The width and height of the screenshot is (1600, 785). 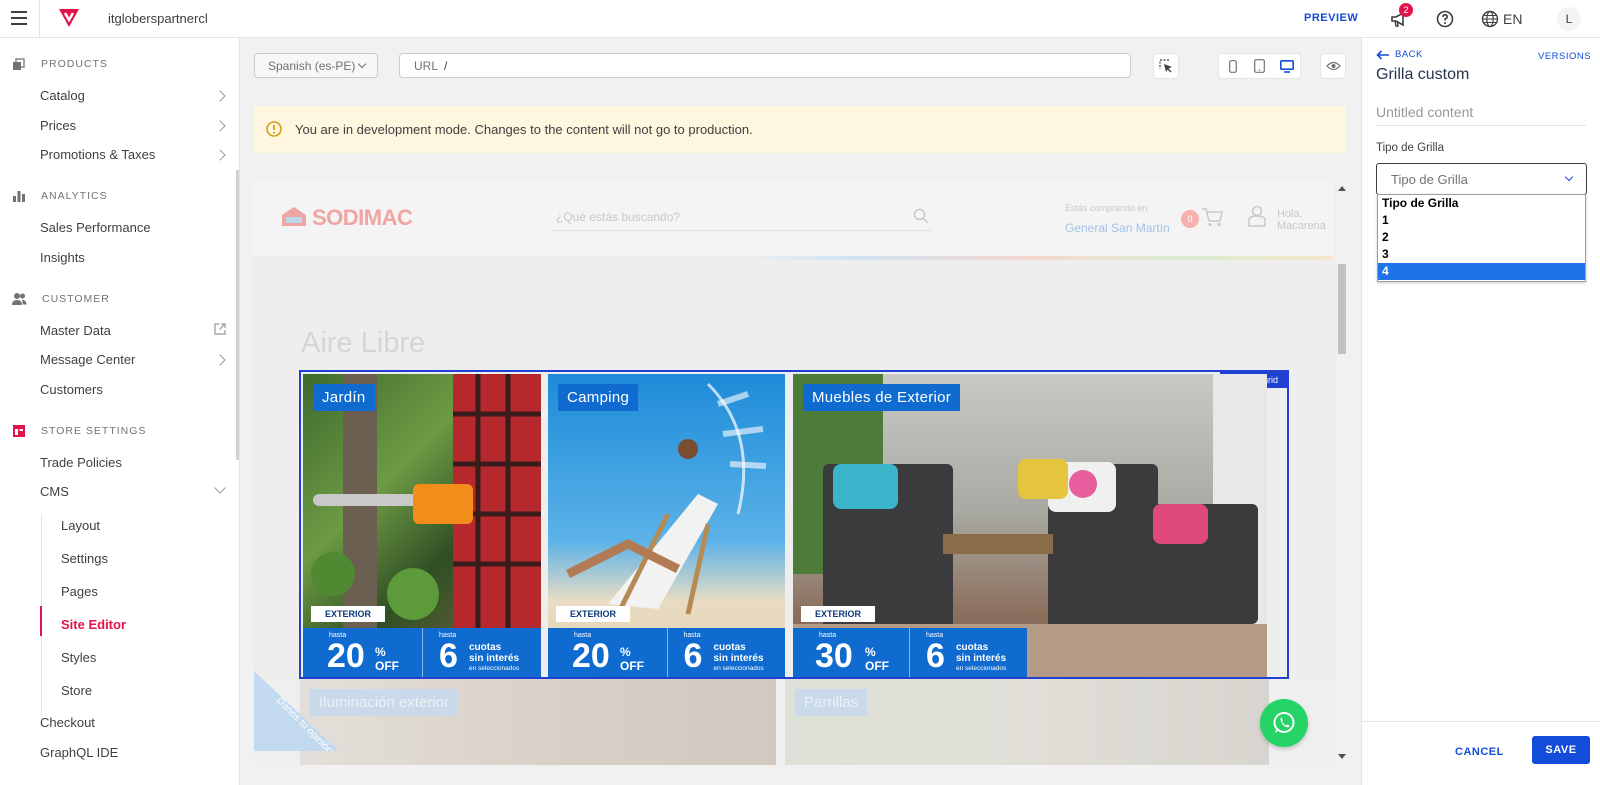 I want to click on dropdown-option: 2, so click(x=1481, y=237).